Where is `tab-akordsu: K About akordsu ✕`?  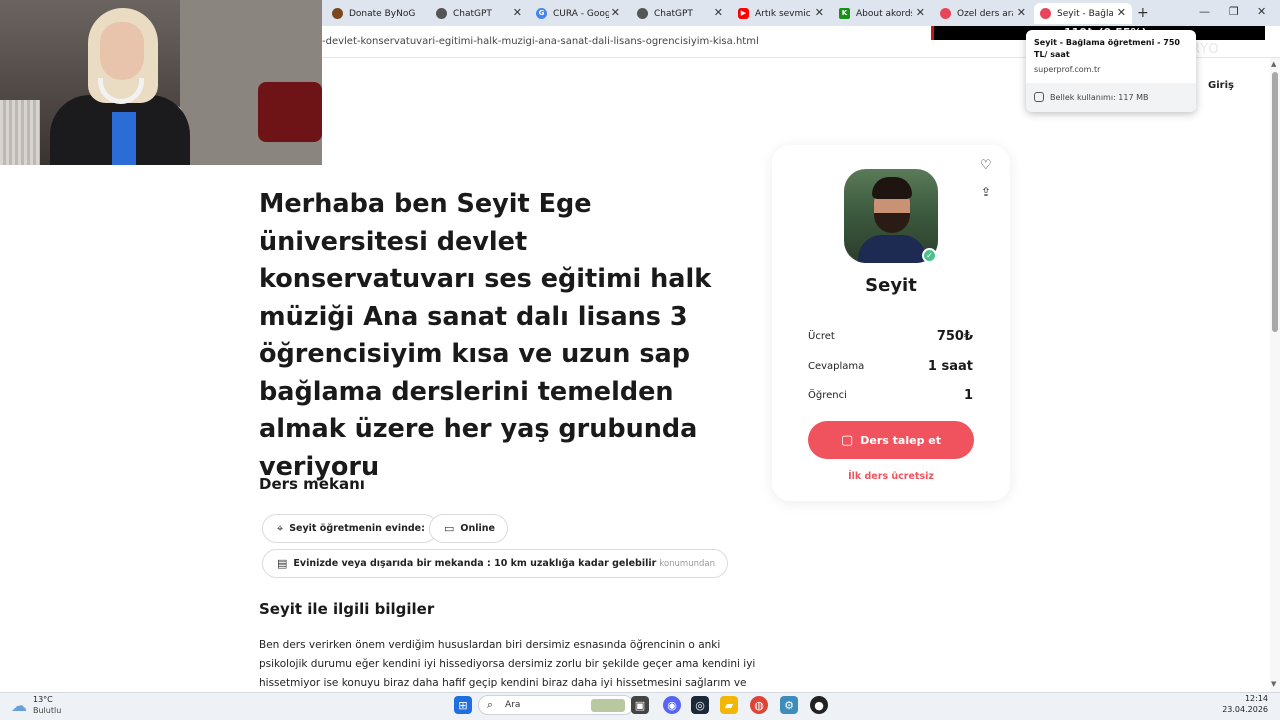 tab-akordsu: K About akordsu ✕ is located at coordinates (882, 13).